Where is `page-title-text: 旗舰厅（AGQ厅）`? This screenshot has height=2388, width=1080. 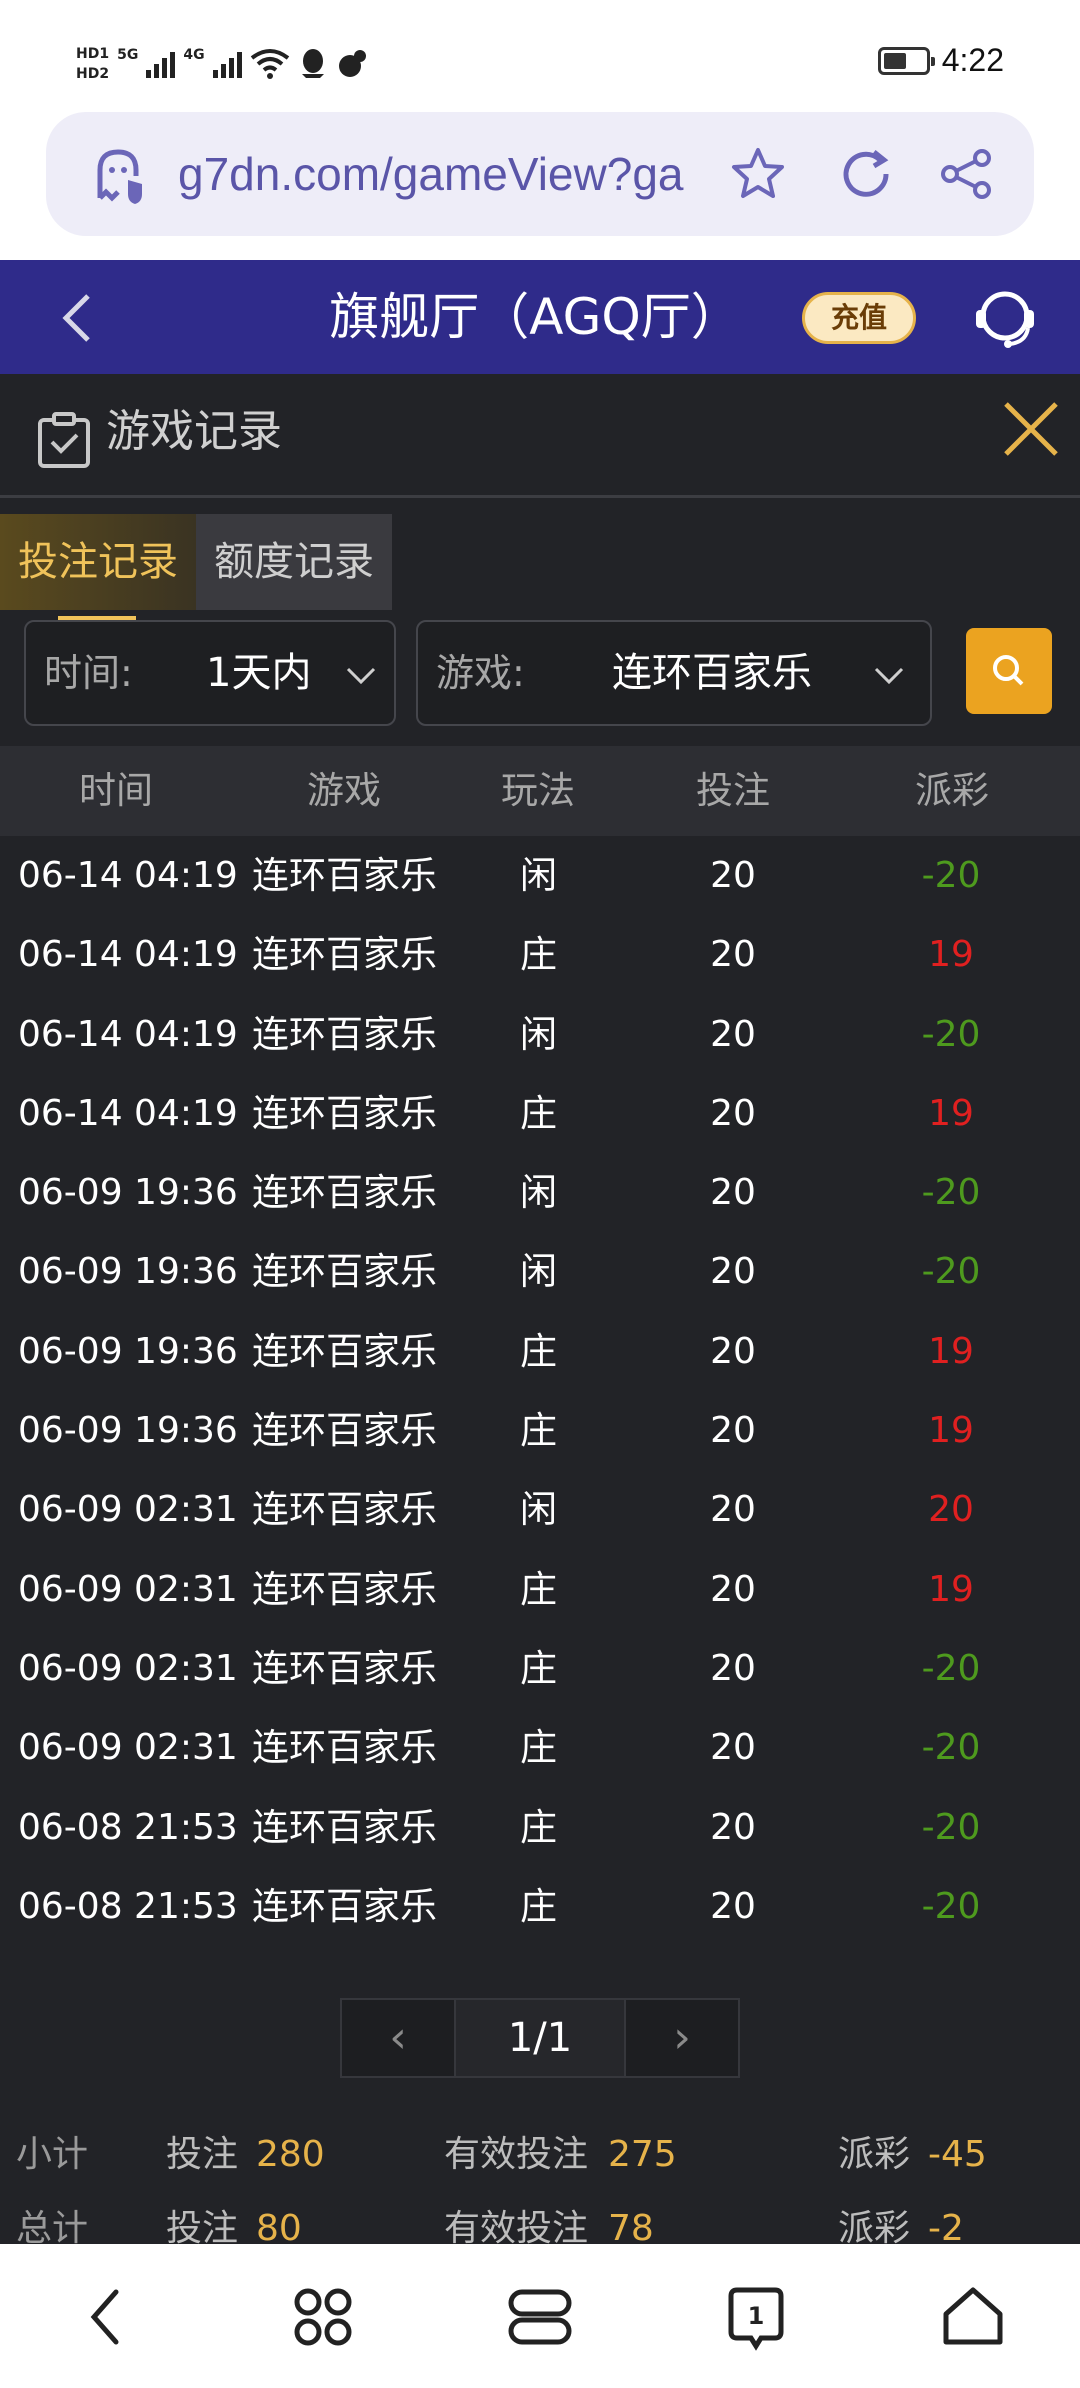
page-title-text: 旗舰厅（AGQ厅） is located at coordinates (535, 317).